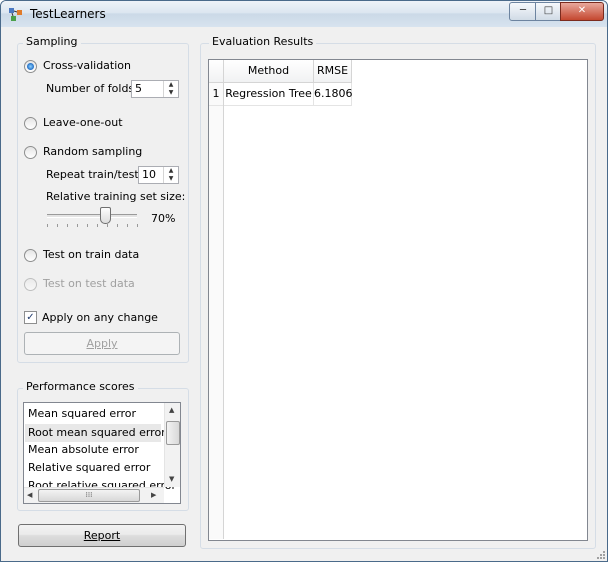 The width and height of the screenshot is (608, 562). Describe the element at coordinates (29, 495) in the screenshot. I see `scroll-left-icon: ◀` at that location.